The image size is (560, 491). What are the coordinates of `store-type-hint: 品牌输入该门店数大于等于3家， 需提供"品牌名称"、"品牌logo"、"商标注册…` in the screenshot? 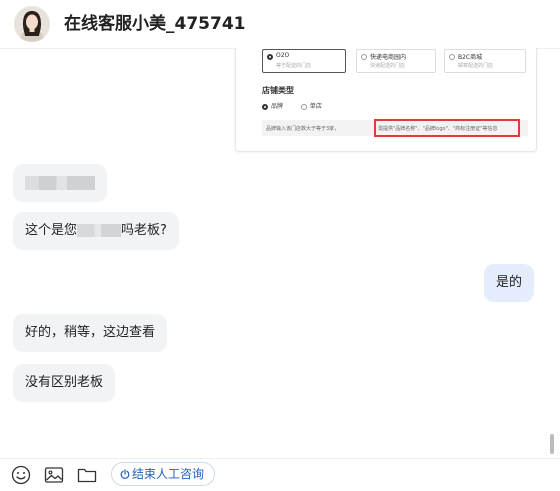 It's located at (395, 128).